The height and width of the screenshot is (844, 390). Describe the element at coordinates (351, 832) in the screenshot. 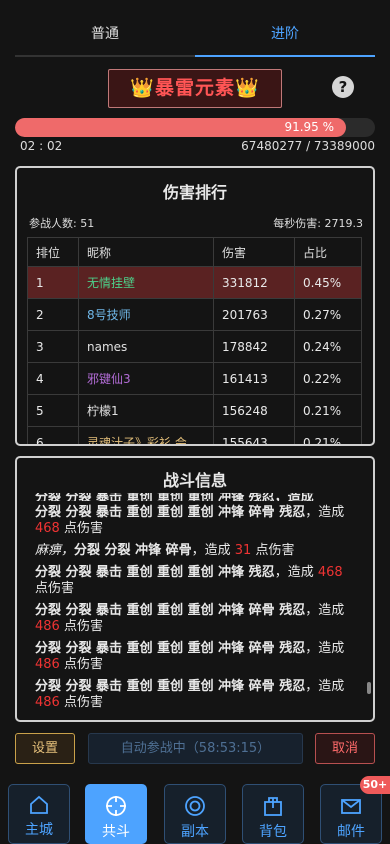

I see `nav-label: 邮件` at that location.